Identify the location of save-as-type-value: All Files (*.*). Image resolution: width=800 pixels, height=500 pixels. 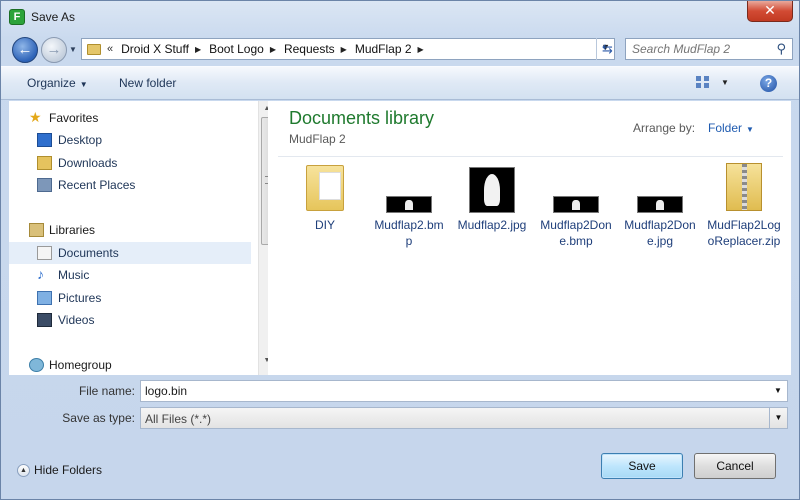
(178, 419).